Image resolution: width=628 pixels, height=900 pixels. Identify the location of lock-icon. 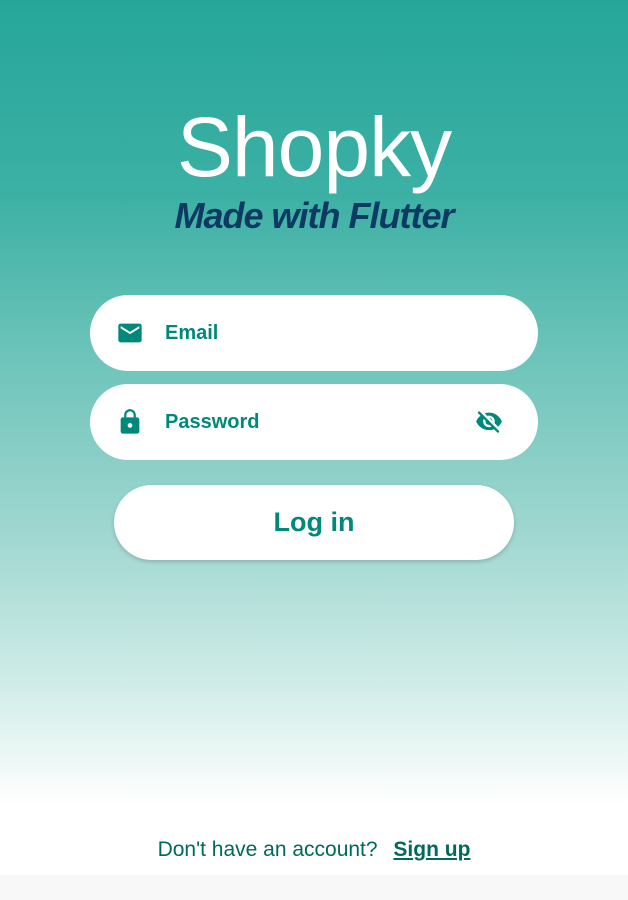
(130, 421).